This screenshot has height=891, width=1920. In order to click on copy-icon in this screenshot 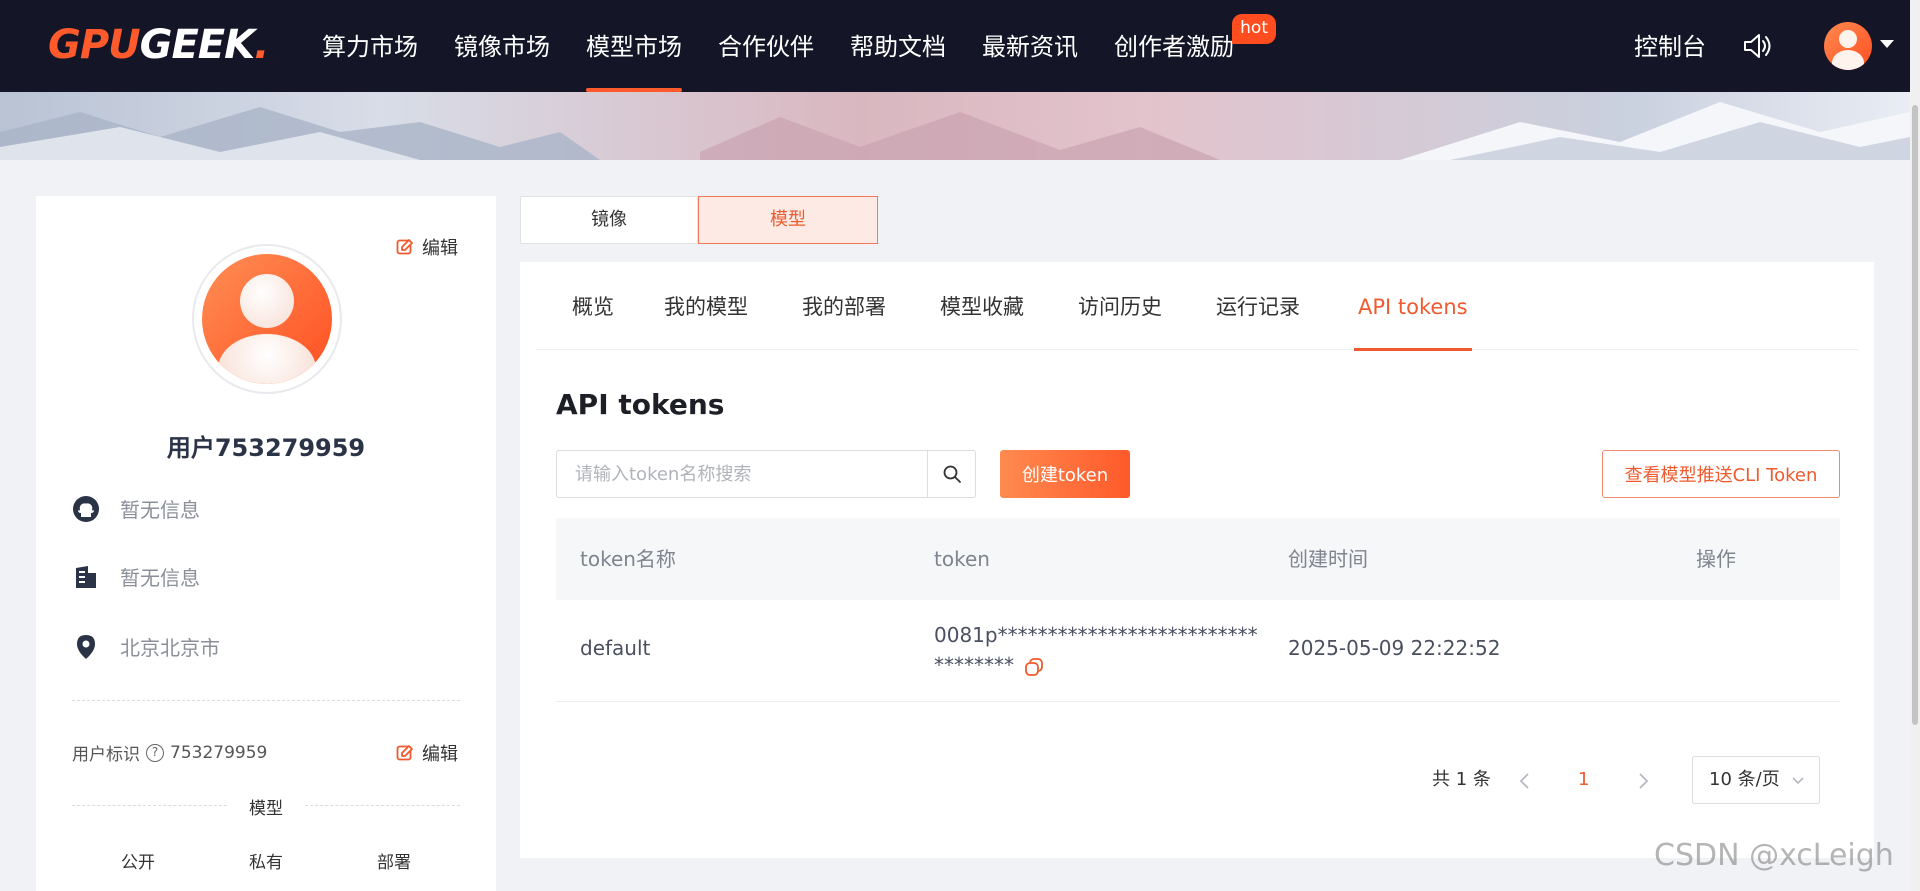, I will do `click(1034, 667)`.